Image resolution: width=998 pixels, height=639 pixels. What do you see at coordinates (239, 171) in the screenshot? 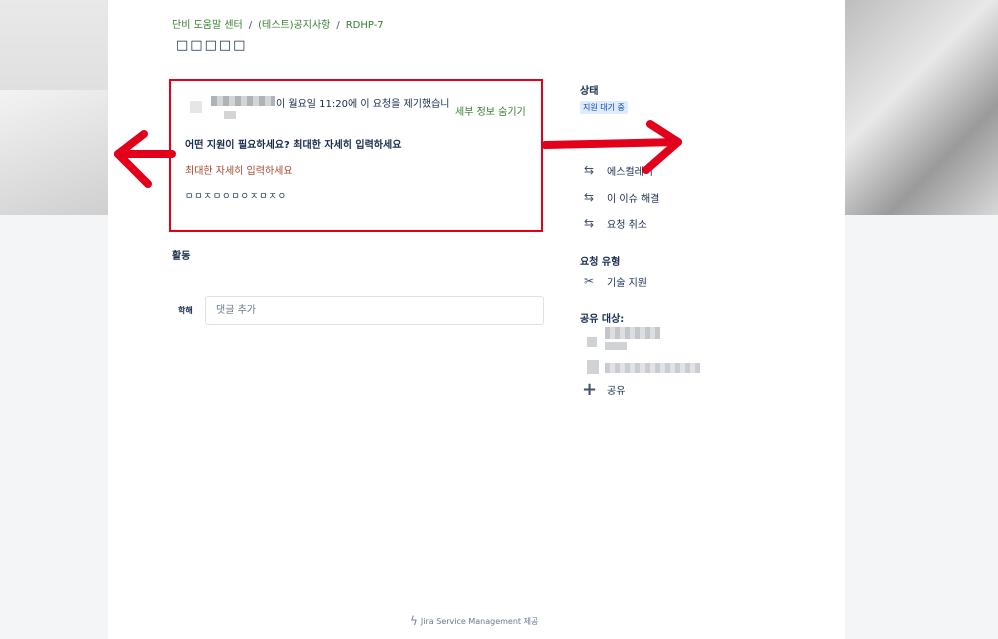
I see `field-help-text: 최대한 자세히 입력하세요` at bounding box center [239, 171].